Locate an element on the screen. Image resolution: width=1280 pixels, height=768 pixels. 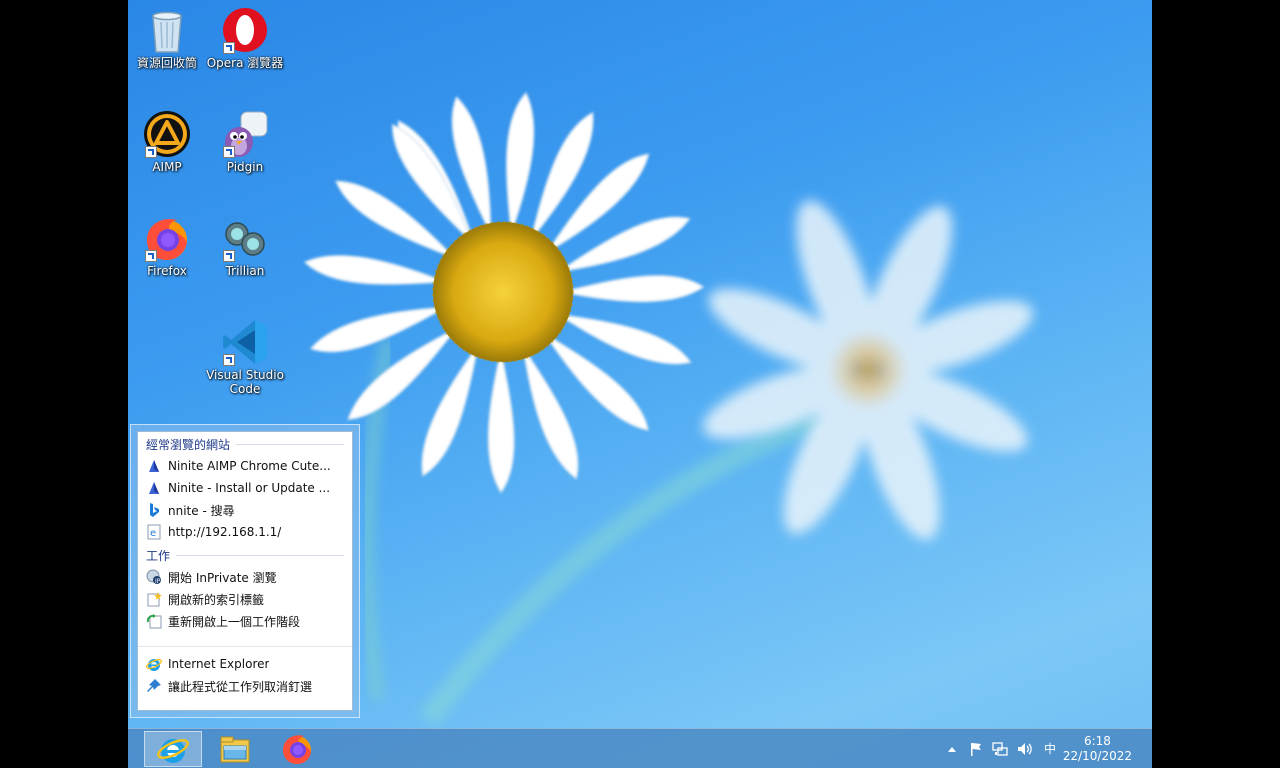
volume-icon is located at coordinates (1024, 749).